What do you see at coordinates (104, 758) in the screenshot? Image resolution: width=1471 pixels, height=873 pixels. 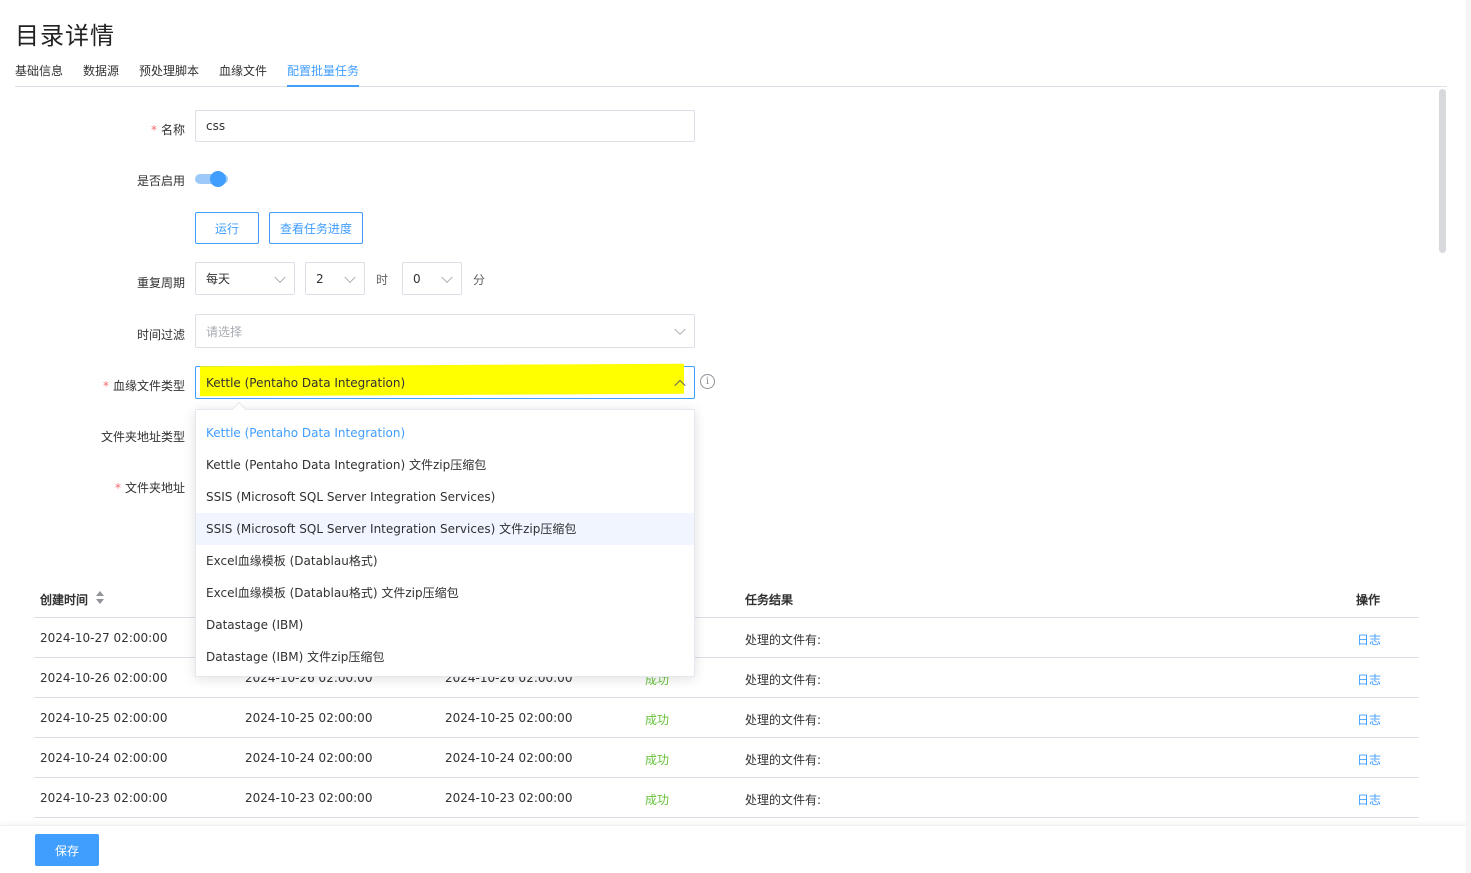 I see `cell-created: 2024-10-24 02:00:00` at bounding box center [104, 758].